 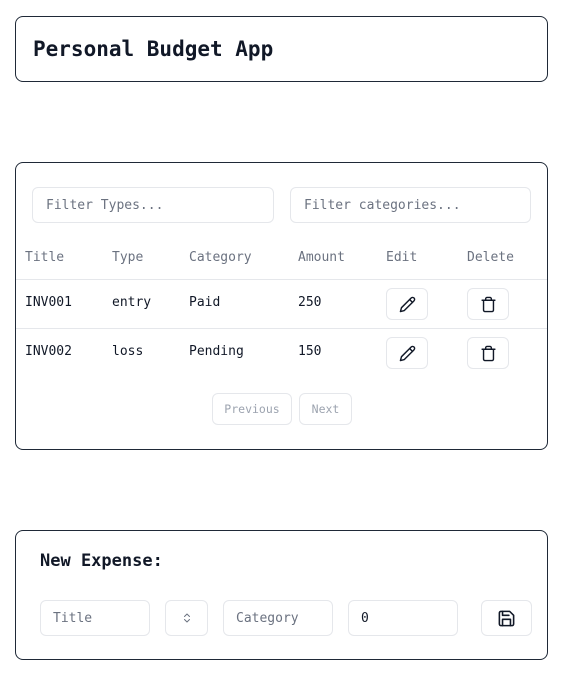 I want to click on save-expense-button, so click(x=506, y=618).